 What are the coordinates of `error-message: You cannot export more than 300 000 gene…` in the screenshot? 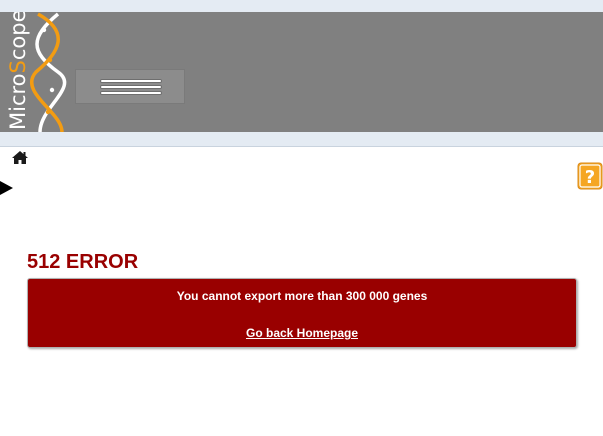 It's located at (302, 296).